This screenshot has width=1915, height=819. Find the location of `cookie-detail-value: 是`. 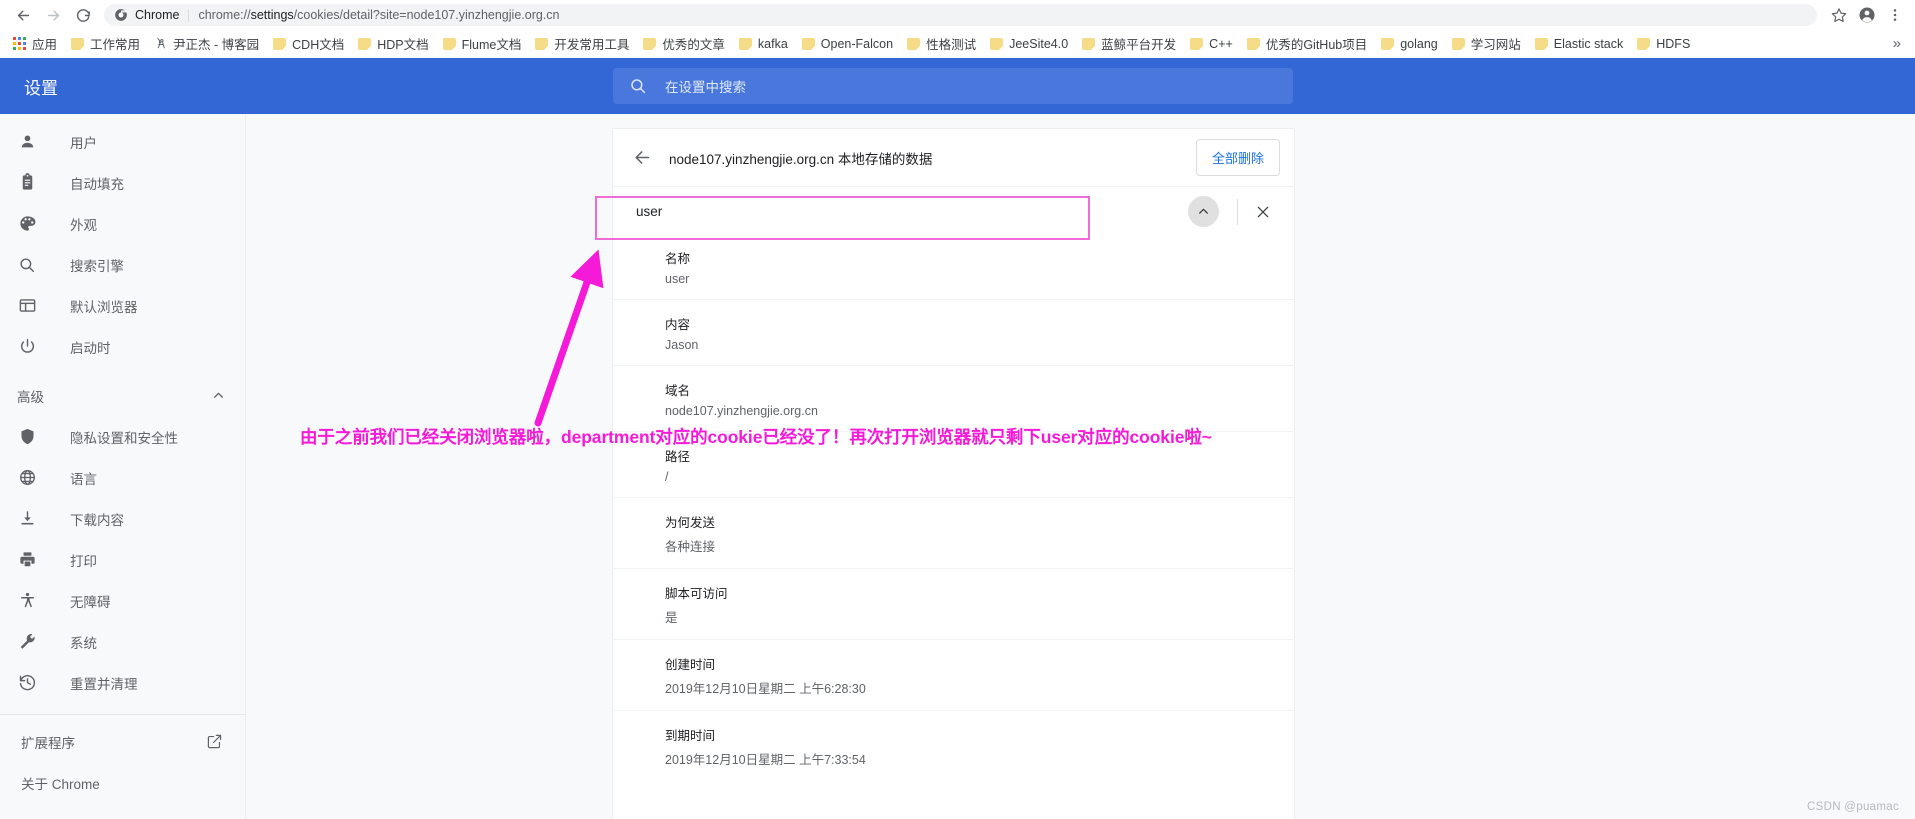

cookie-detail-value: 是 is located at coordinates (671, 618).